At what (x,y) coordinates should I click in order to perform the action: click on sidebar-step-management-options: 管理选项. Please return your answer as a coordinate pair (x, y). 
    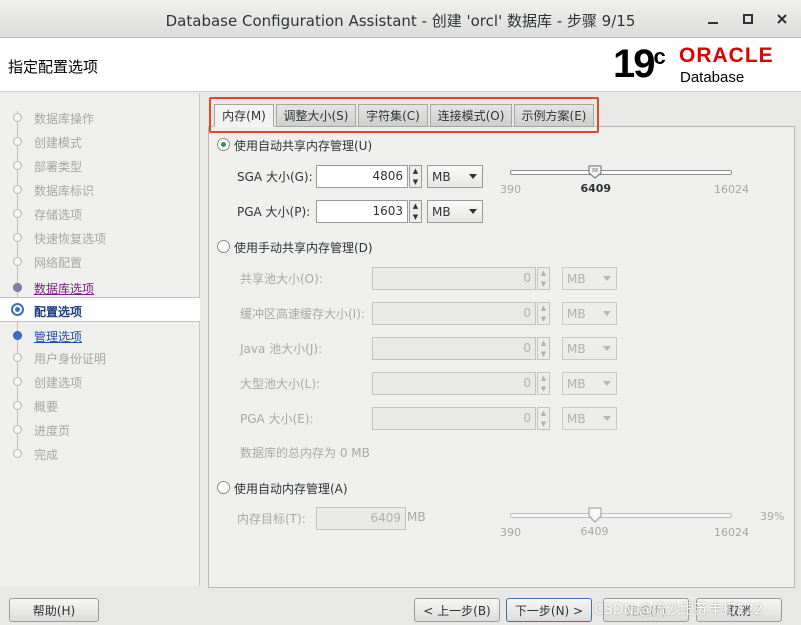
    Looking at the image, I should click on (100, 335).